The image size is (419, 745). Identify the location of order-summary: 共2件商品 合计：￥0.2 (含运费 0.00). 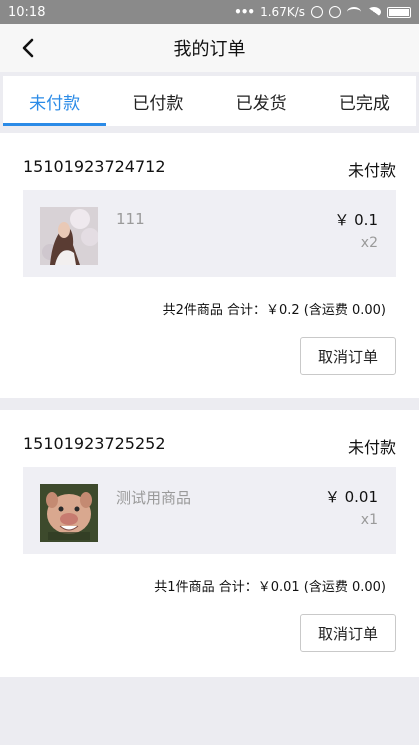
(274, 310).